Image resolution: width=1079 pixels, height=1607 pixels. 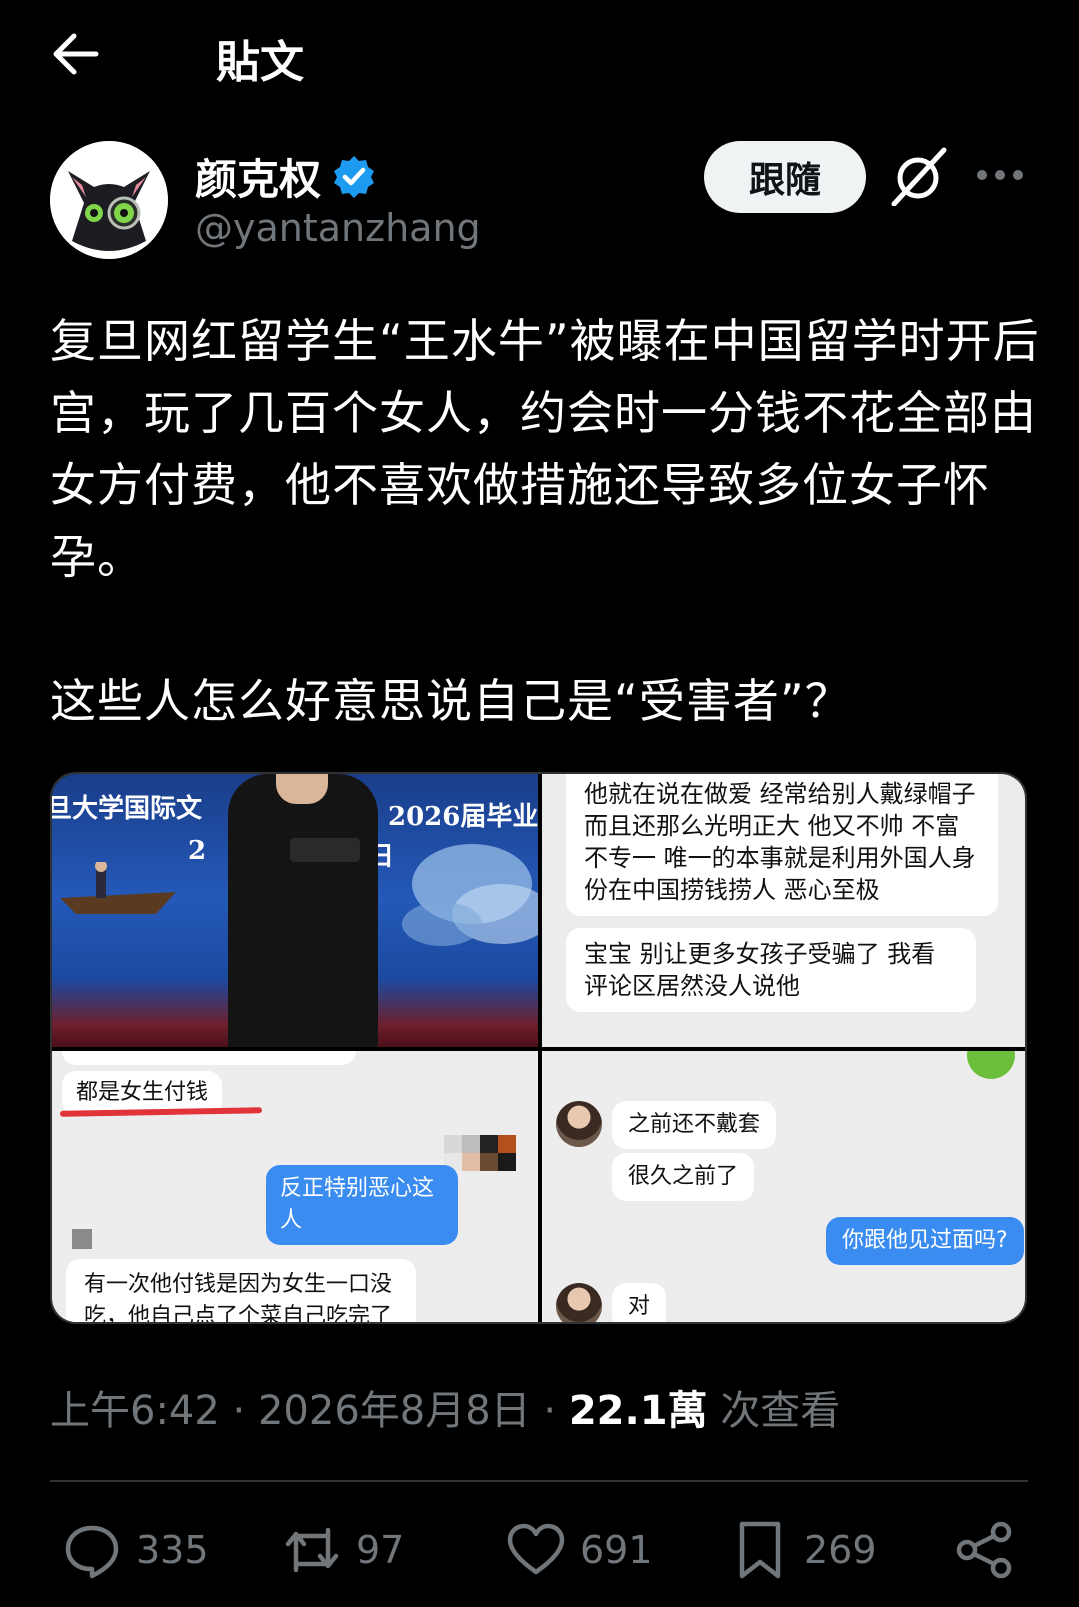 What do you see at coordinates (343, 1550) in the screenshot?
I see `repost-button: 97` at bounding box center [343, 1550].